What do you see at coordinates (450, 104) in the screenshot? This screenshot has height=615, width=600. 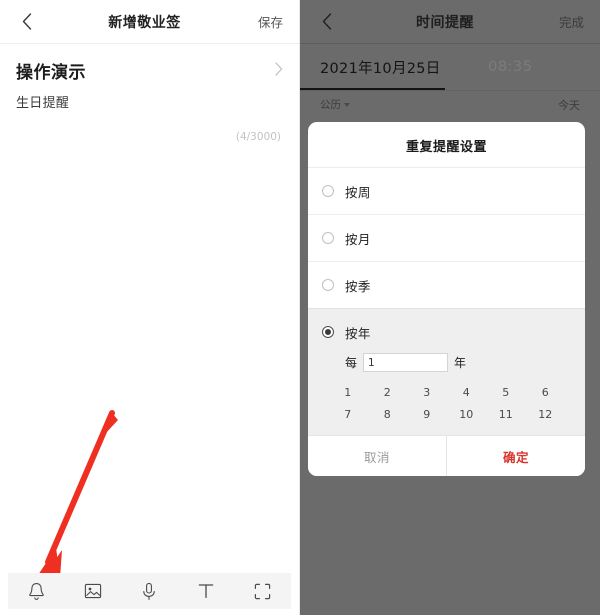 I see `calendar-type-bar: 公历 今天` at bounding box center [450, 104].